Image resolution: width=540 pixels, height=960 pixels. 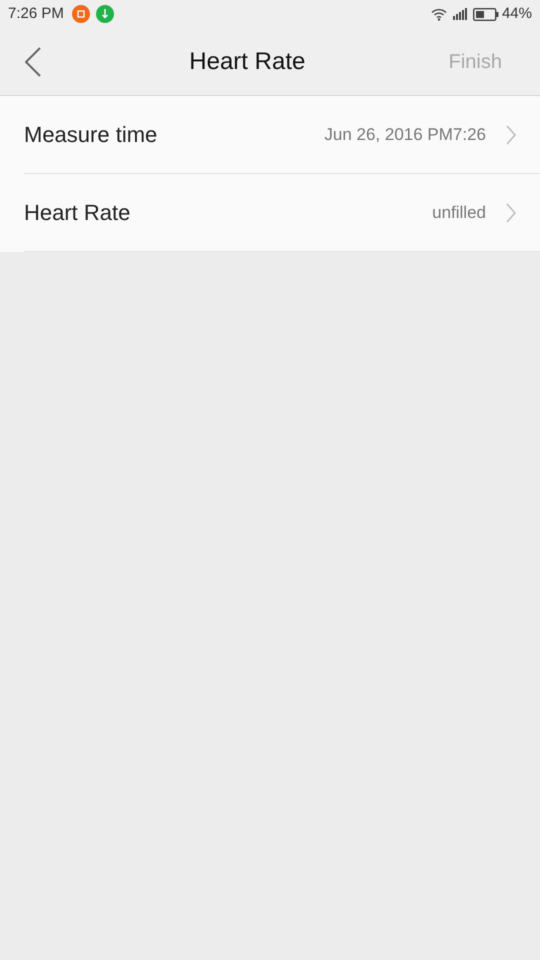 What do you see at coordinates (485, 14) in the screenshot?
I see `battery-icon` at bounding box center [485, 14].